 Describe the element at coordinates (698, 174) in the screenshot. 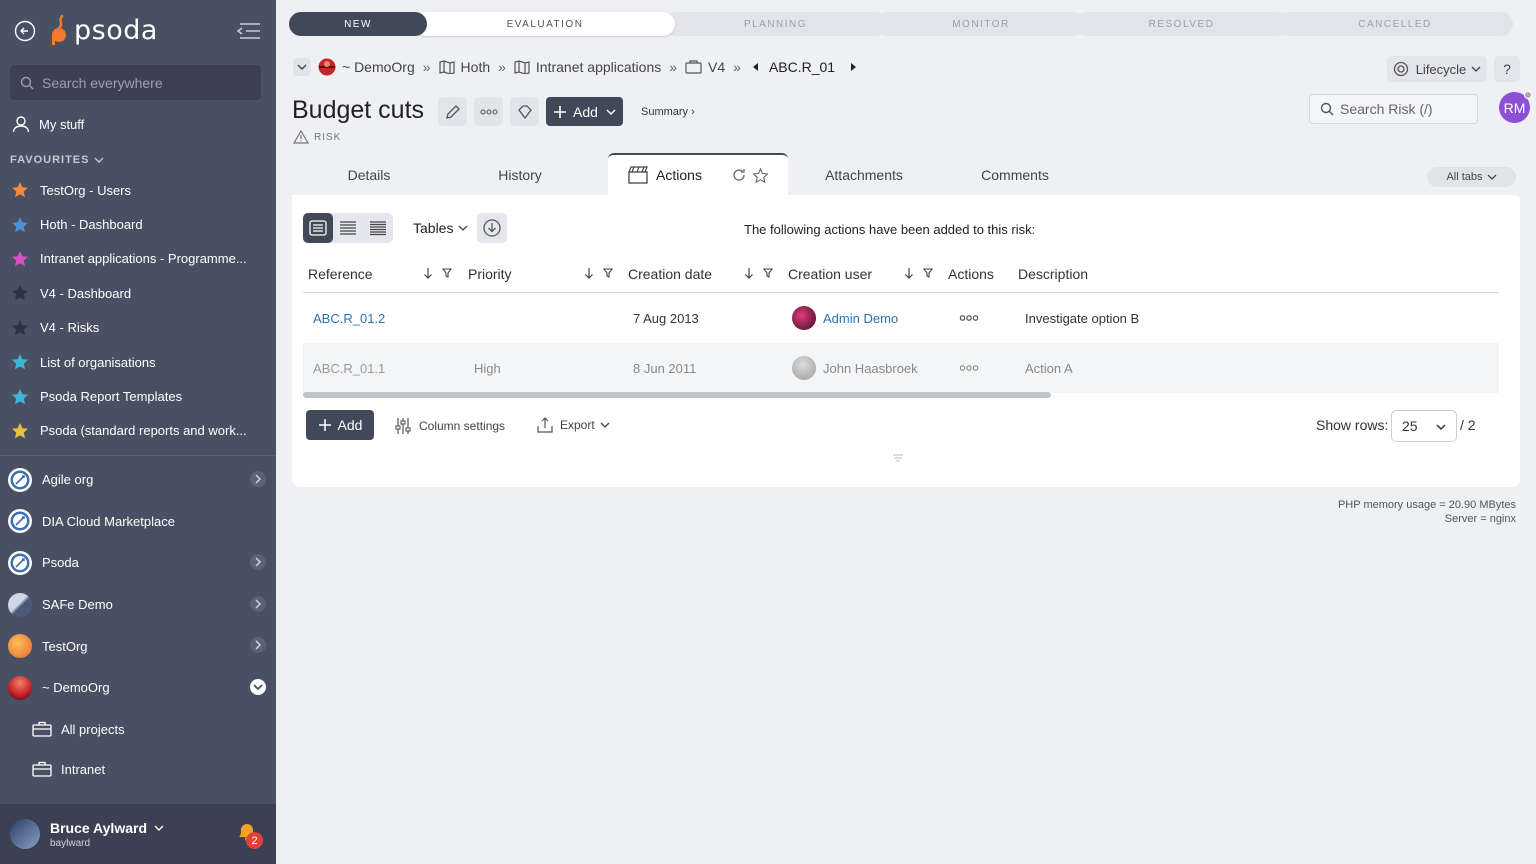

I see `tab-actions: Actions` at that location.